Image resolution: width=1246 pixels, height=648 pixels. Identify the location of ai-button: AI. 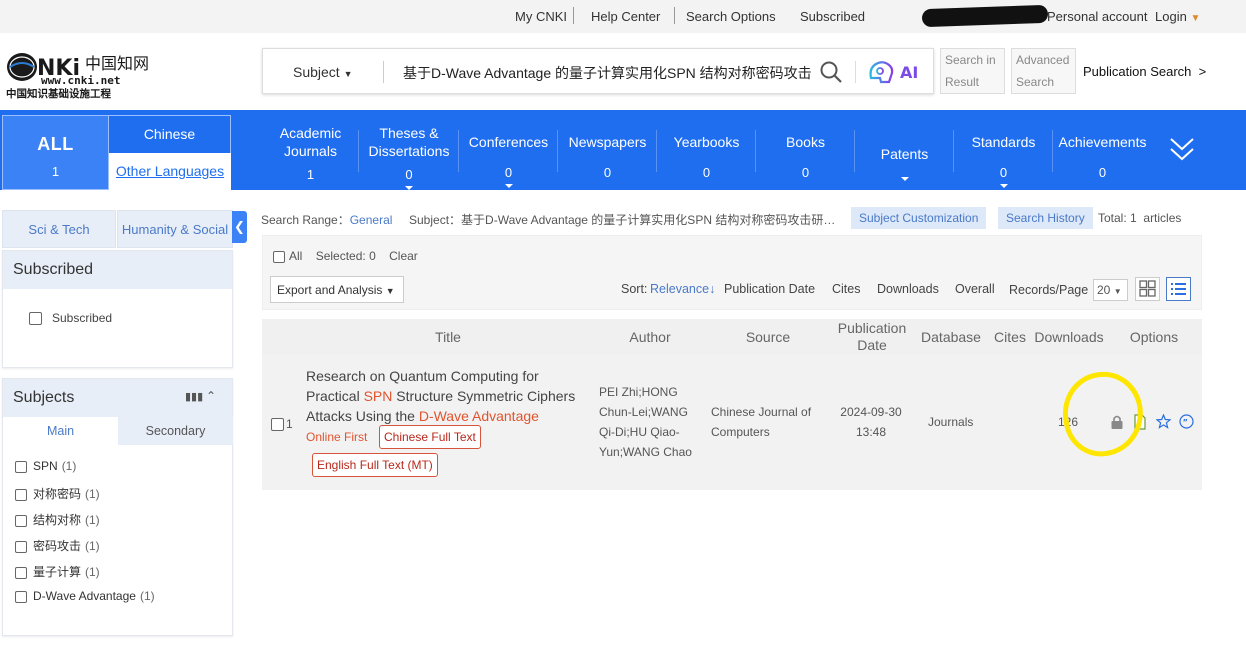
(896, 74).